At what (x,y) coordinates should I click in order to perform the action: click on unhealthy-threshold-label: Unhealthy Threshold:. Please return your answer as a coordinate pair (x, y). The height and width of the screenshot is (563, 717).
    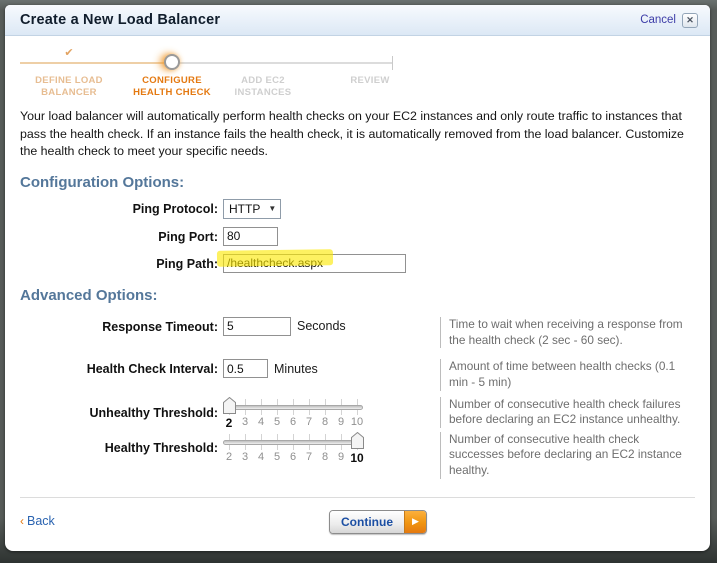
    Looking at the image, I should click on (153, 412).